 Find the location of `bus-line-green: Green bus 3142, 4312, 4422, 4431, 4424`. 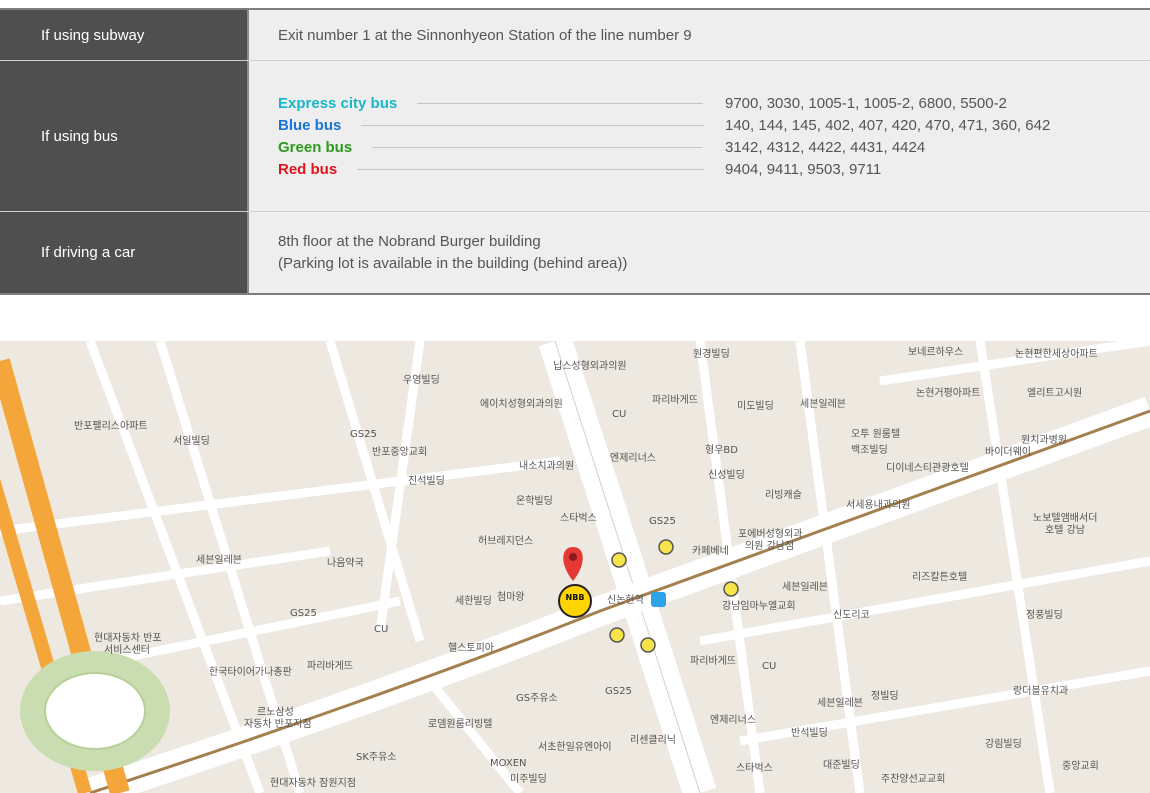

bus-line-green: Green bus 3142, 4312, 4422, 4431, 4424 is located at coordinates (714, 147).